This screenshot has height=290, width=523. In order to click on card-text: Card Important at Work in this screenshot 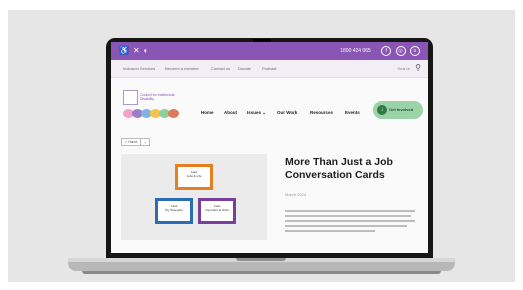, I will do `click(217, 208)`.